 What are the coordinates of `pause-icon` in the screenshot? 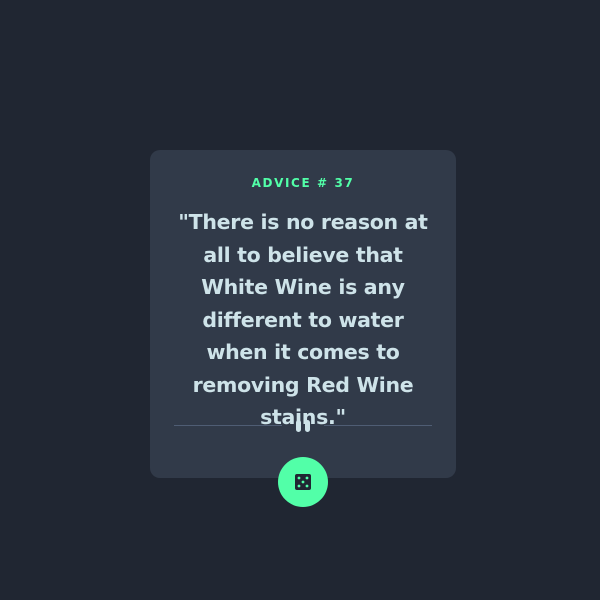 It's located at (303, 426).